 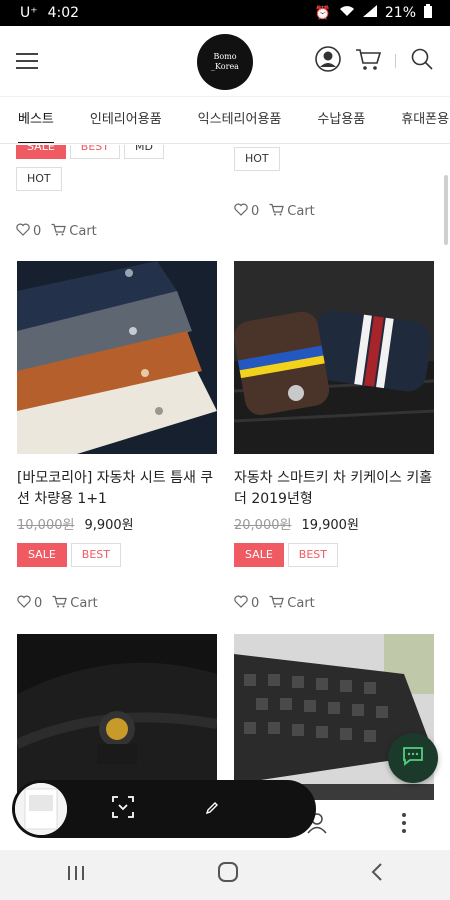 I want to click on scroll-capture-icon, so click(x=123, y=809).